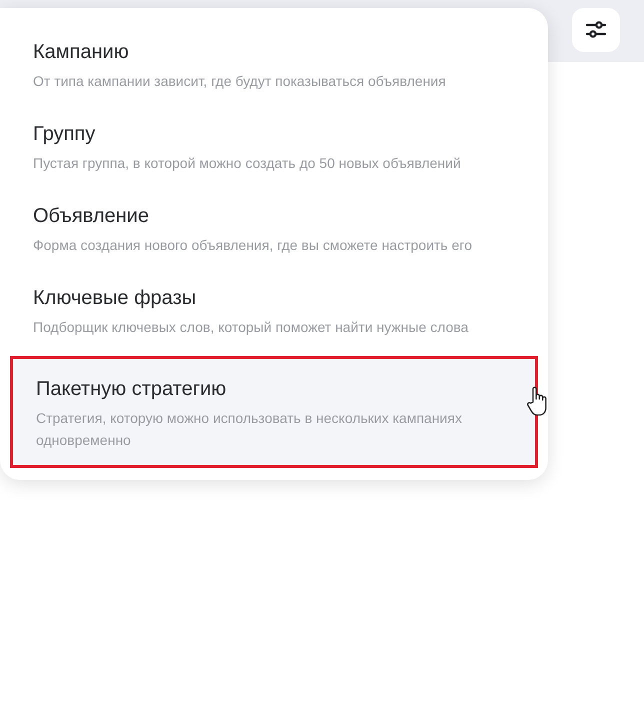  What do you see at coordinates (132, 389) in the screenshot?
I see `menu-item-title: Пакетную стратегию` at bounding box center [132, 389].